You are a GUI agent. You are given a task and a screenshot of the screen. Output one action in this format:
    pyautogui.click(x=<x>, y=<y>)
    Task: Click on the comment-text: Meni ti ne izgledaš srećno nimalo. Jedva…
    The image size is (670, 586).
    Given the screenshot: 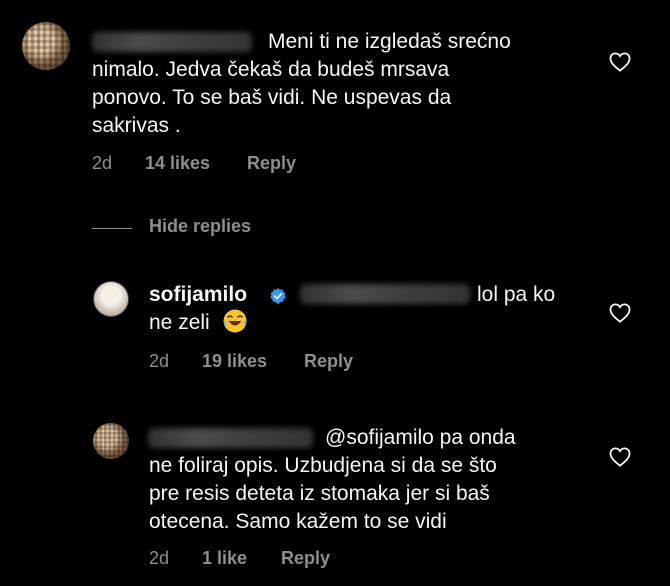 What is the action you would take?
    pyautogui.click(x=301, y=83)
    